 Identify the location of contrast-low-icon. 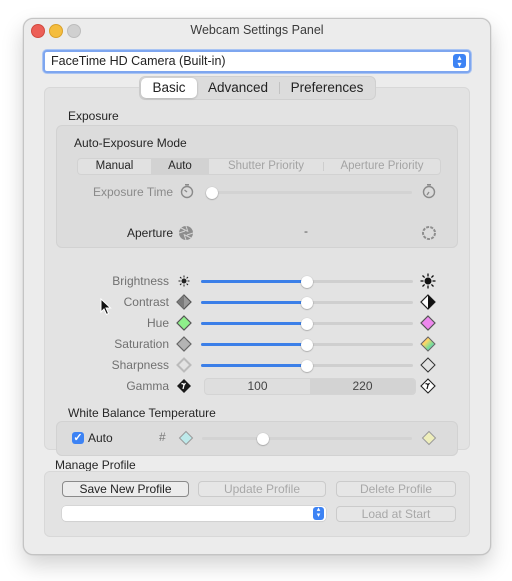
(184, 302).